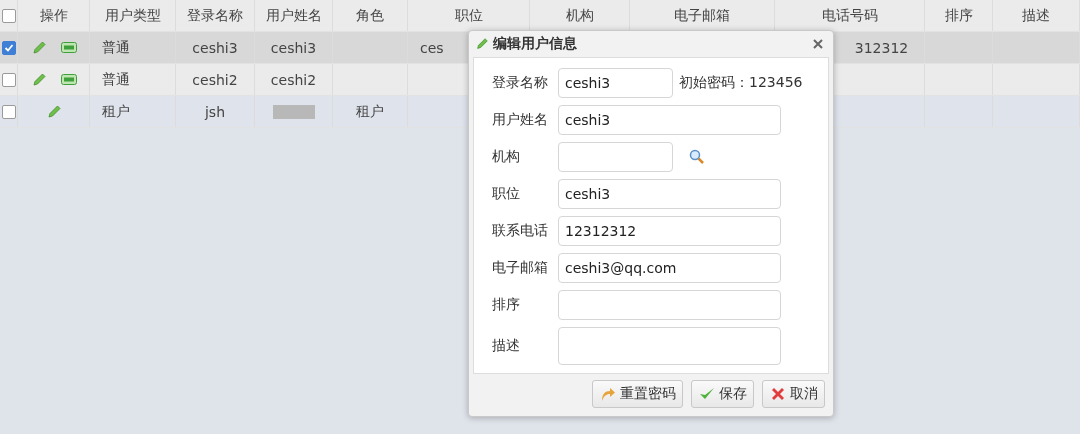 This screenshot has height=434, width=1080. I want to click on field-label: 联系电话, so click(520, 231).